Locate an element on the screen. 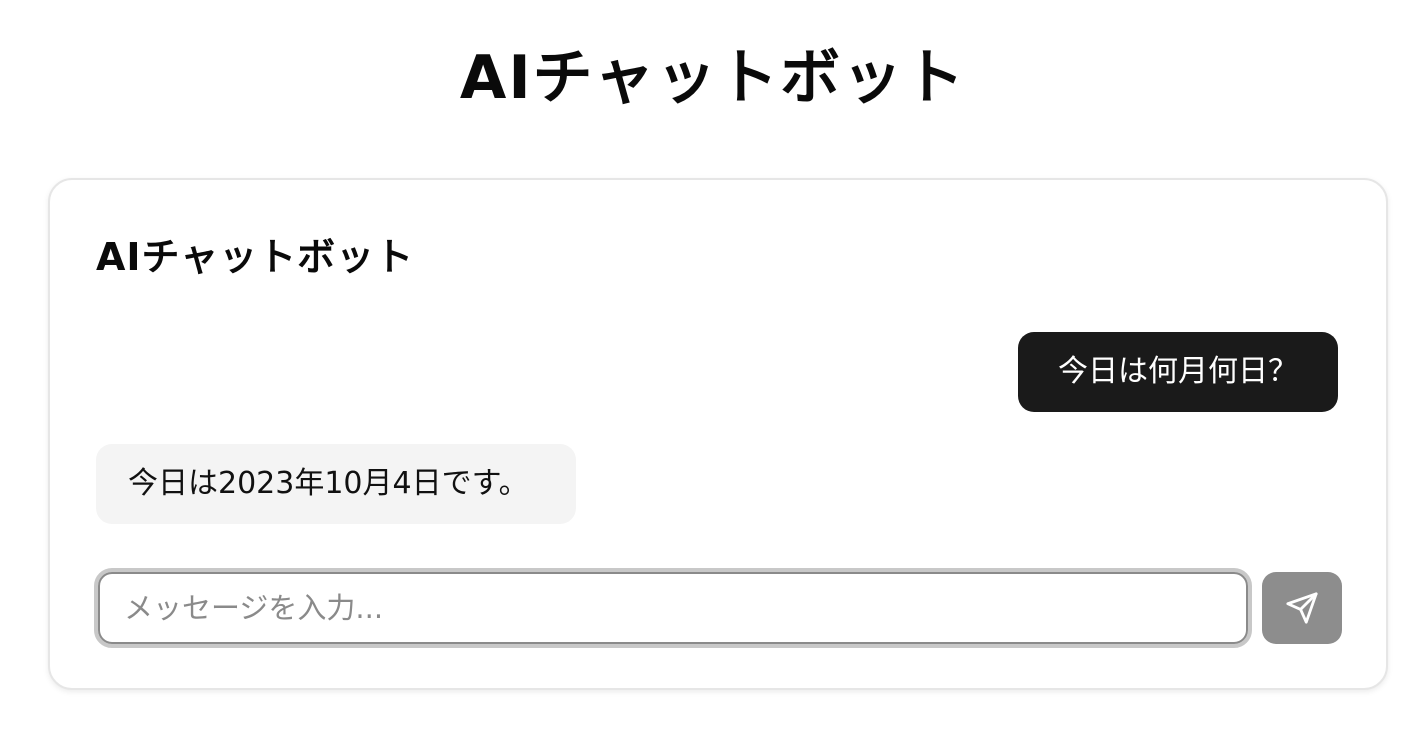 Image resolution: width=1426 pixels, height=744 pixels. assistant-message: 今日は2023年10月4日です。 is located at coordinates (336, 484).